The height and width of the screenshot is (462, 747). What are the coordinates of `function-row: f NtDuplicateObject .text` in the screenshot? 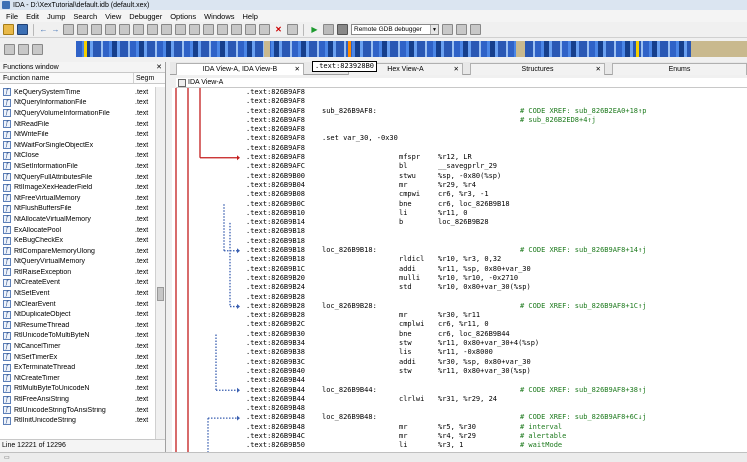 It's located at (77, 314).